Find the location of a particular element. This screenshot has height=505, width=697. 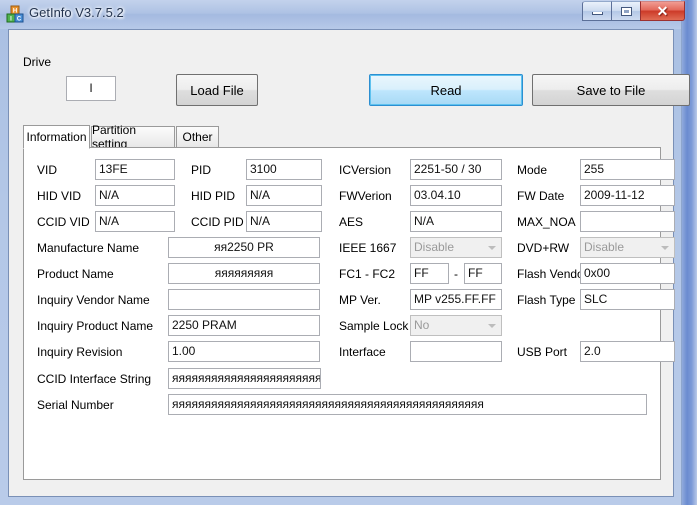

serial-number-label: Serial Number is located at coordinates (75, 405).